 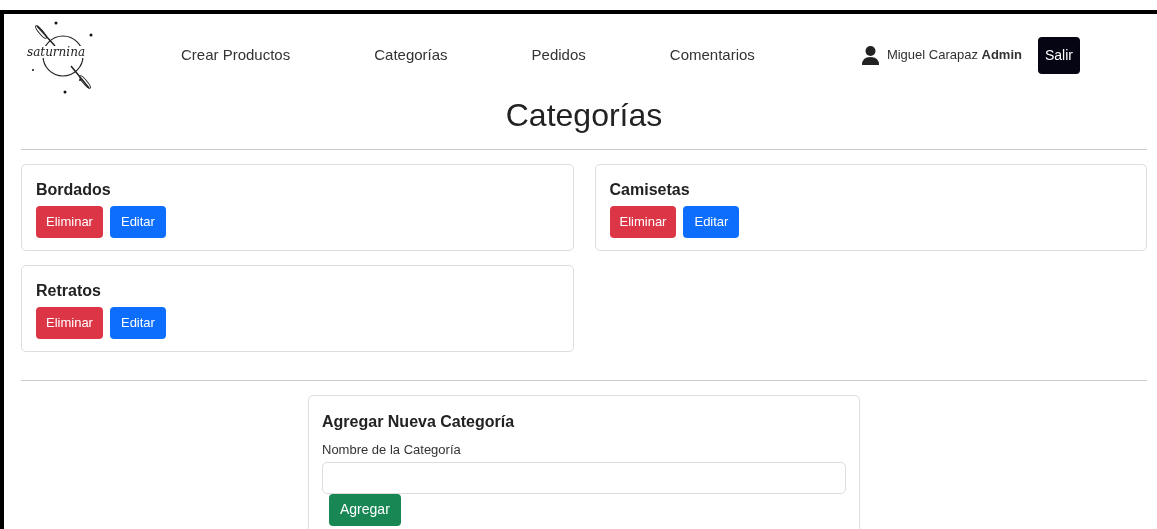 I want to click on logo-text: saturnina, so click(x=56, y=52).